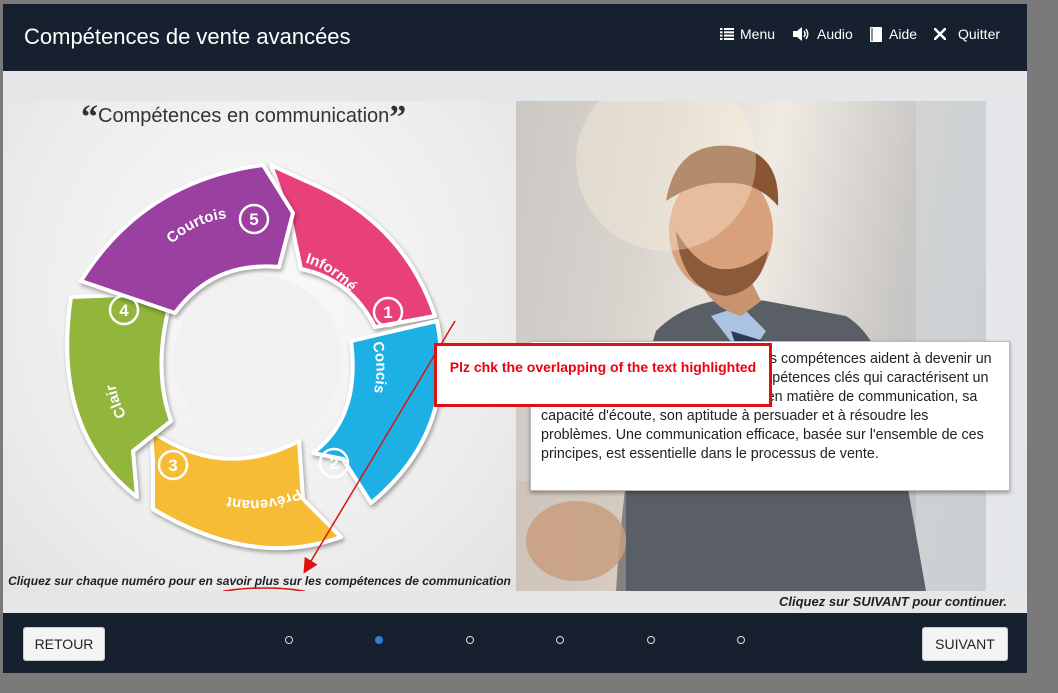 The height and width of the screenshot is (693, 1058). I want to click on speaker-icon, so click(801, 34).